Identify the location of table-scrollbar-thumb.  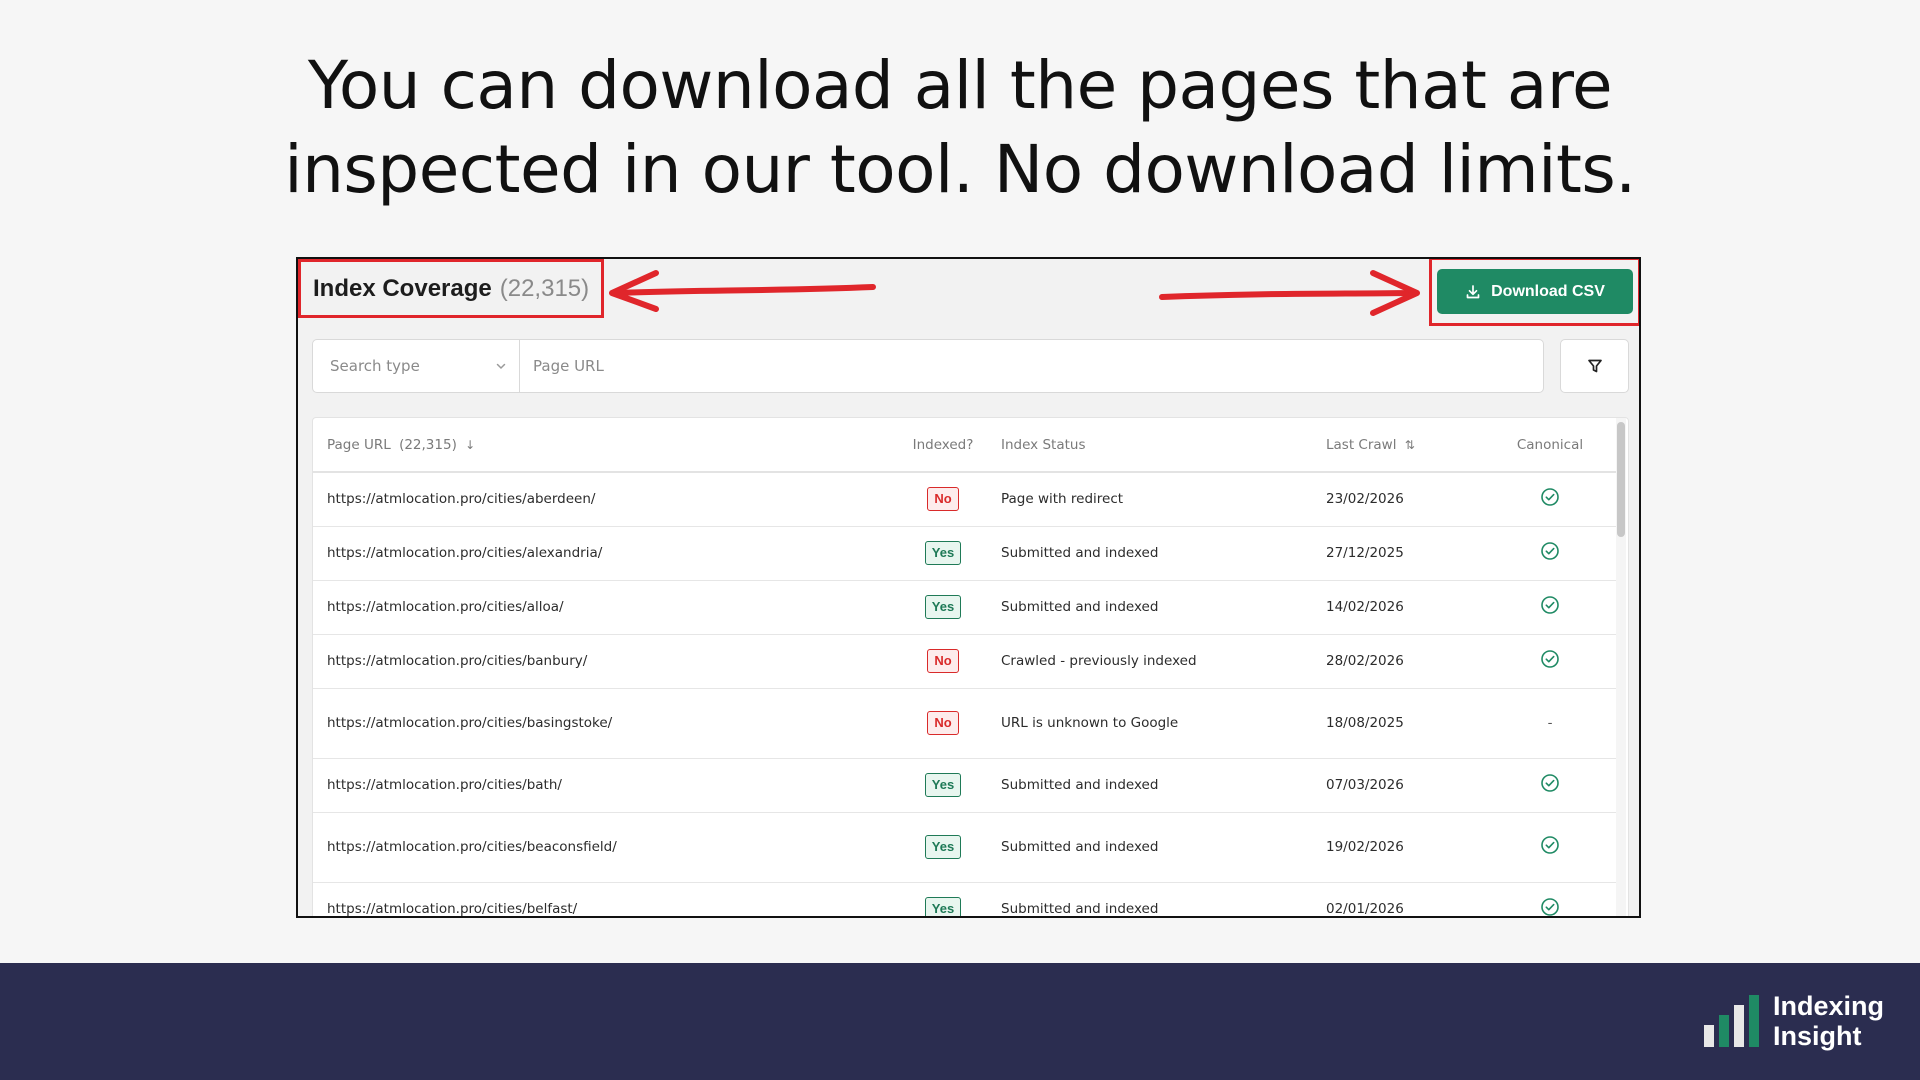
(1621, 479).